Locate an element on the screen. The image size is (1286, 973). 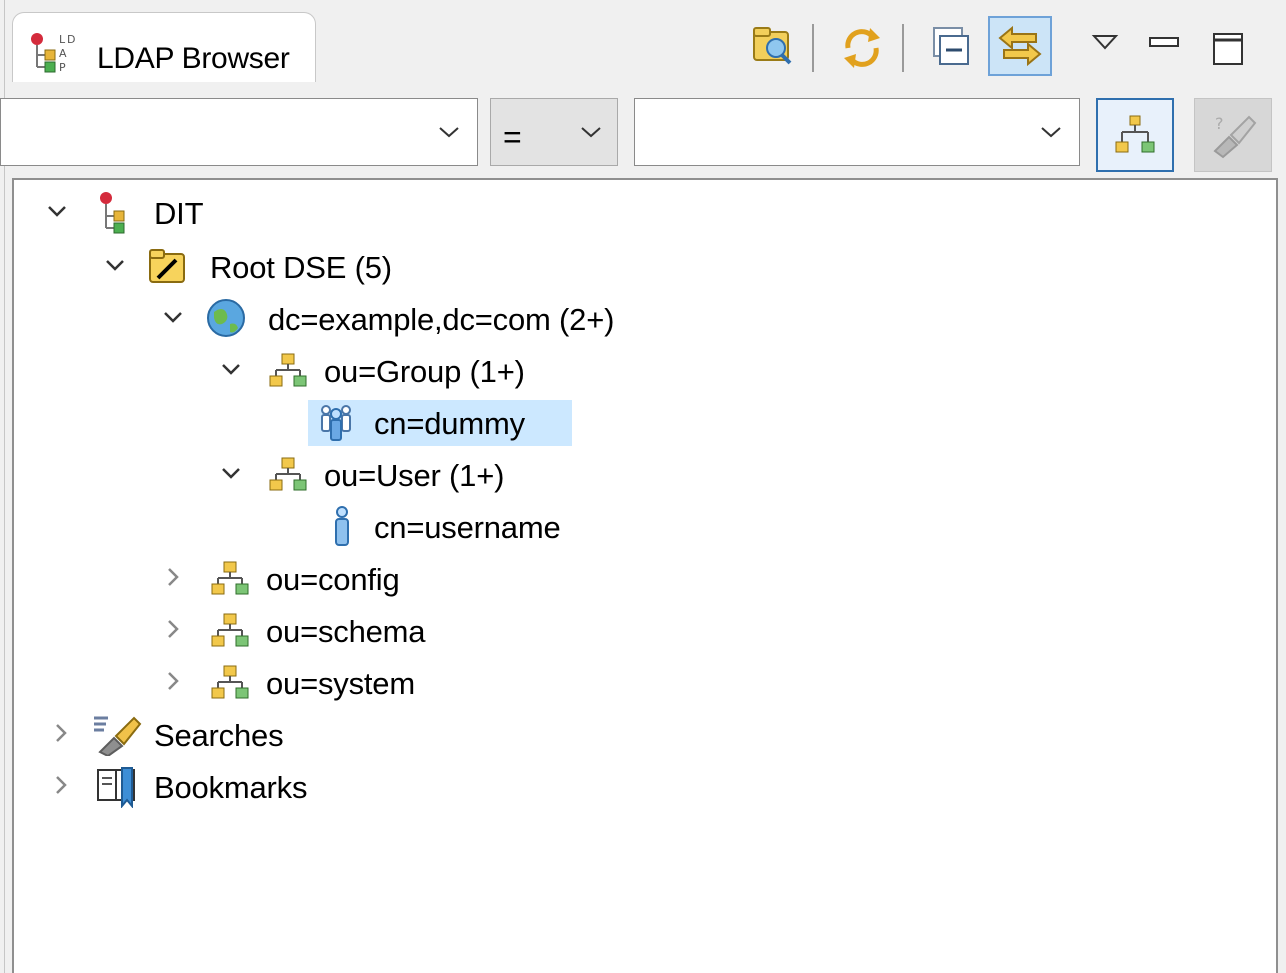
tree-item-label: ou=system is located at coordinates (340, 683).